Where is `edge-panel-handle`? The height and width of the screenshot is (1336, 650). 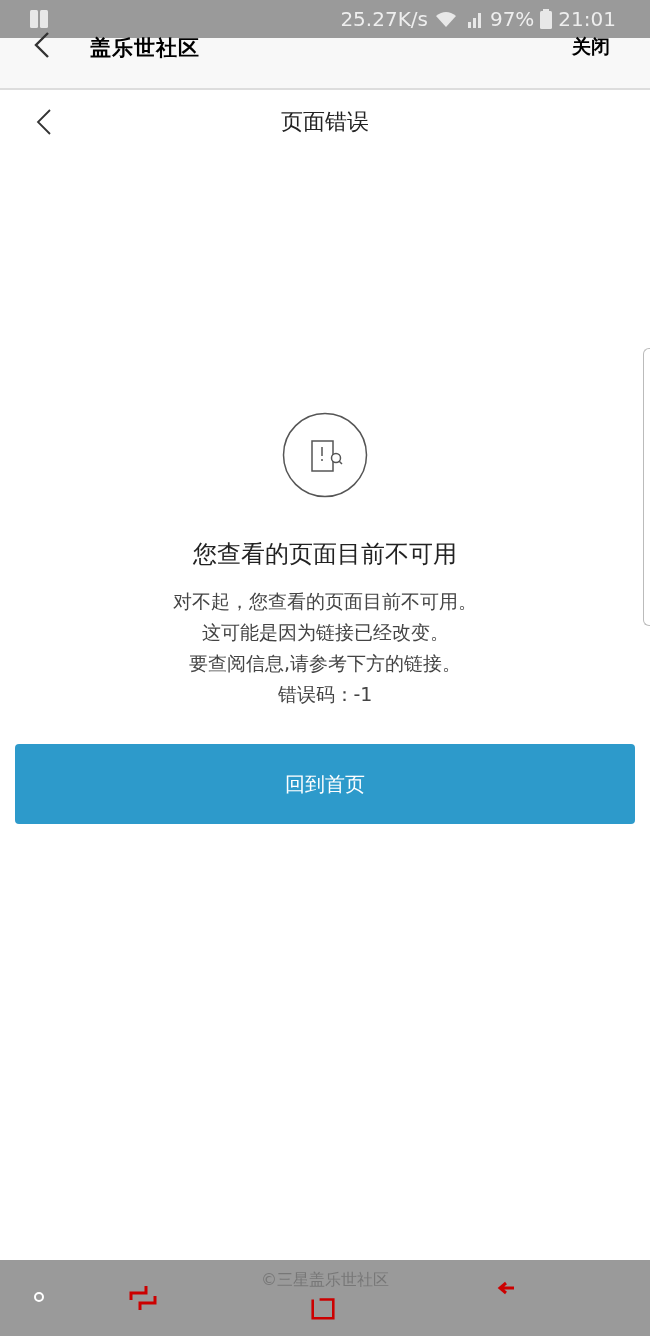
edge-panel-handle is located at coordinates (646, 487).